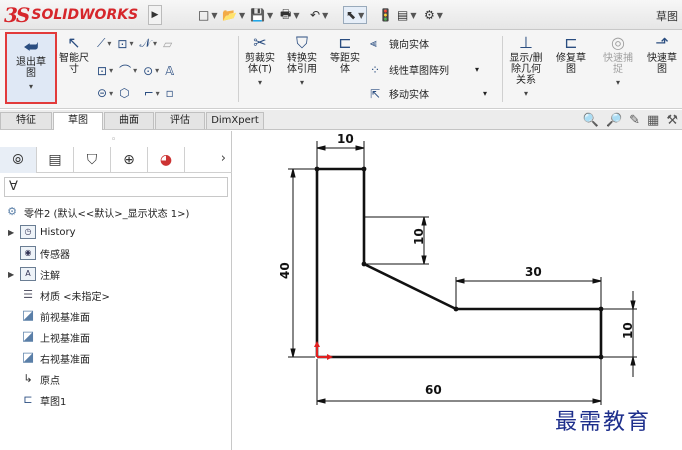 This screenshot has width=682, height=450. Describe the element at coordinates (260, 42) in the screenshot. I see `trim-scissors-icon: ✂` at that location.